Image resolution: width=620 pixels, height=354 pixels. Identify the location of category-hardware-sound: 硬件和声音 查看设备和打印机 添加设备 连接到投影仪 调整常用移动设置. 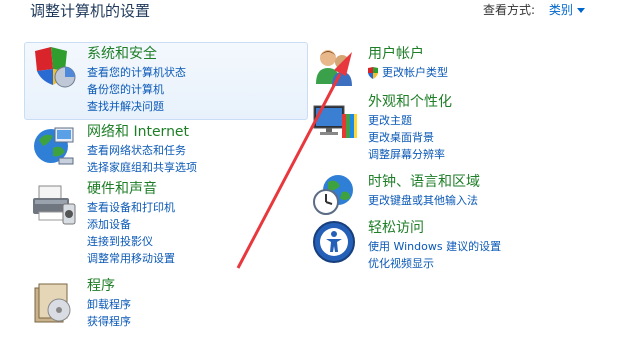
(165, 223).